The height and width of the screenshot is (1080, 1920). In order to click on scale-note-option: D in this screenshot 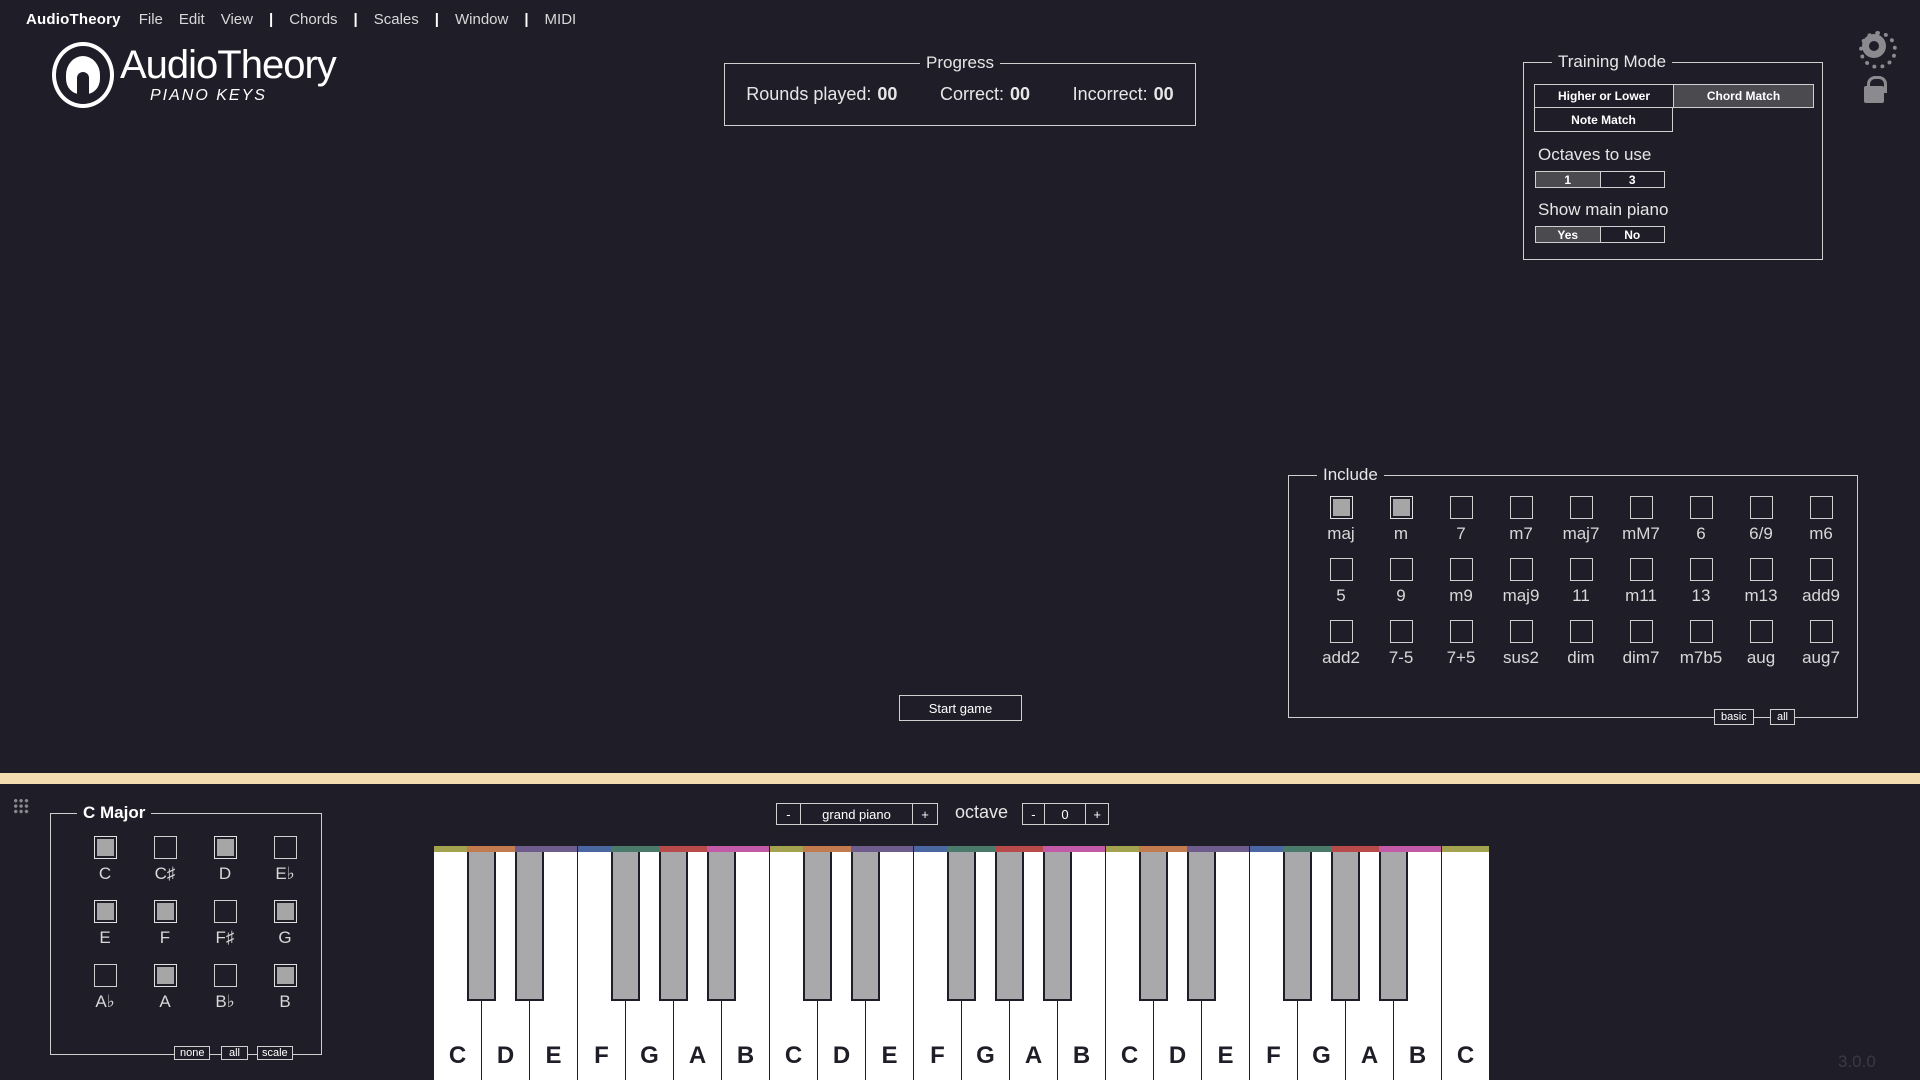, I will do `click(225, 860)`.